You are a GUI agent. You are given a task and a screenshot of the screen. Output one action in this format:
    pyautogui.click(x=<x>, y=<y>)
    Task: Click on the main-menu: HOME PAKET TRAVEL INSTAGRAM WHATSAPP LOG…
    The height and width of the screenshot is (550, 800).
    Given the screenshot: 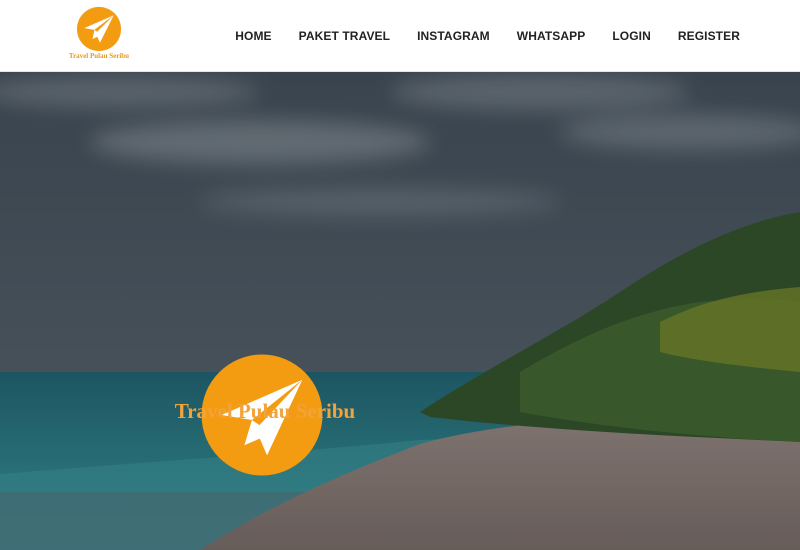 What is the action you would take?
    pyautogui.click(x=474, y=36)
    